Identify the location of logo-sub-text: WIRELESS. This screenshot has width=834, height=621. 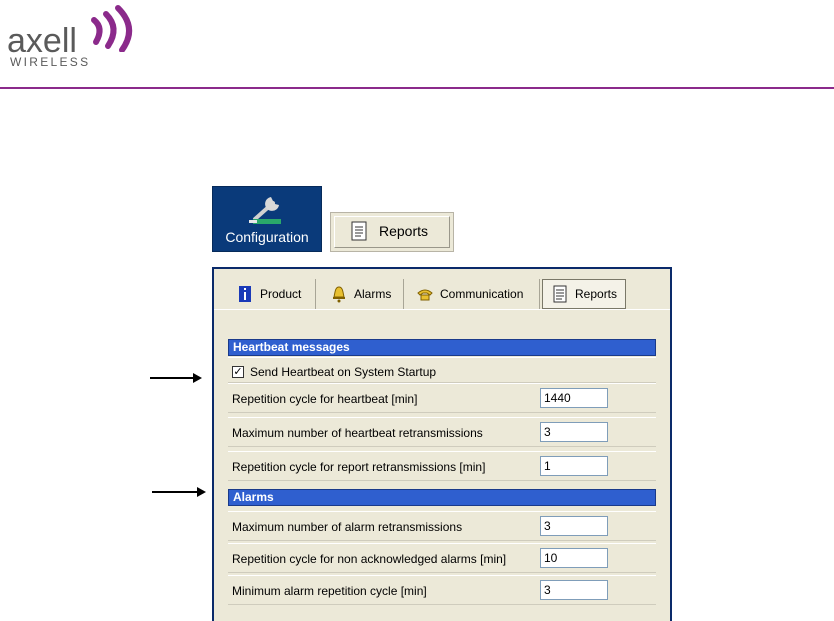
(50, 62).